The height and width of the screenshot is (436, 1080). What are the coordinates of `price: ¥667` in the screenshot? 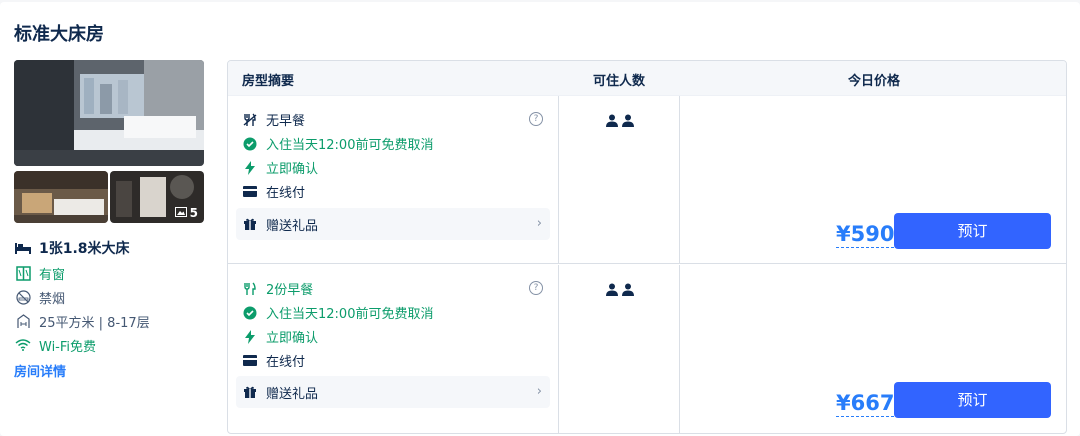 It's located at (865, 403).